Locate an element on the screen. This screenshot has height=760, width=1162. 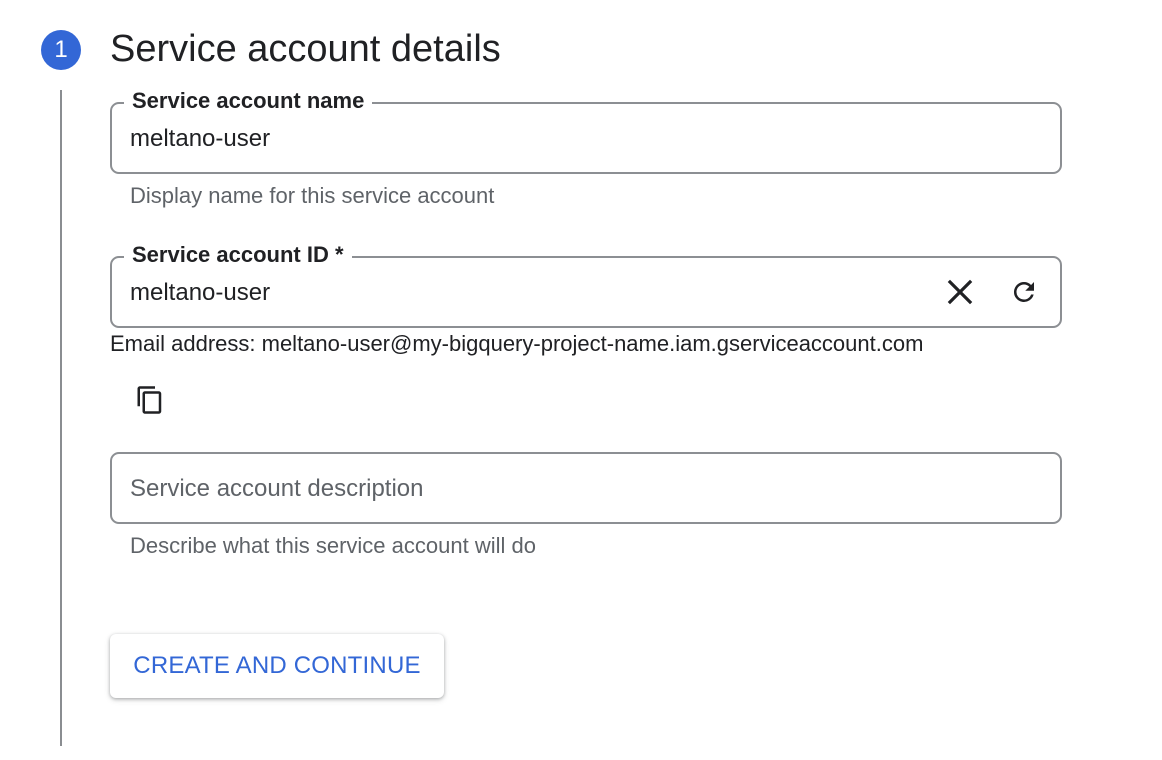
copy-icon is located at coordinates (150, 400).